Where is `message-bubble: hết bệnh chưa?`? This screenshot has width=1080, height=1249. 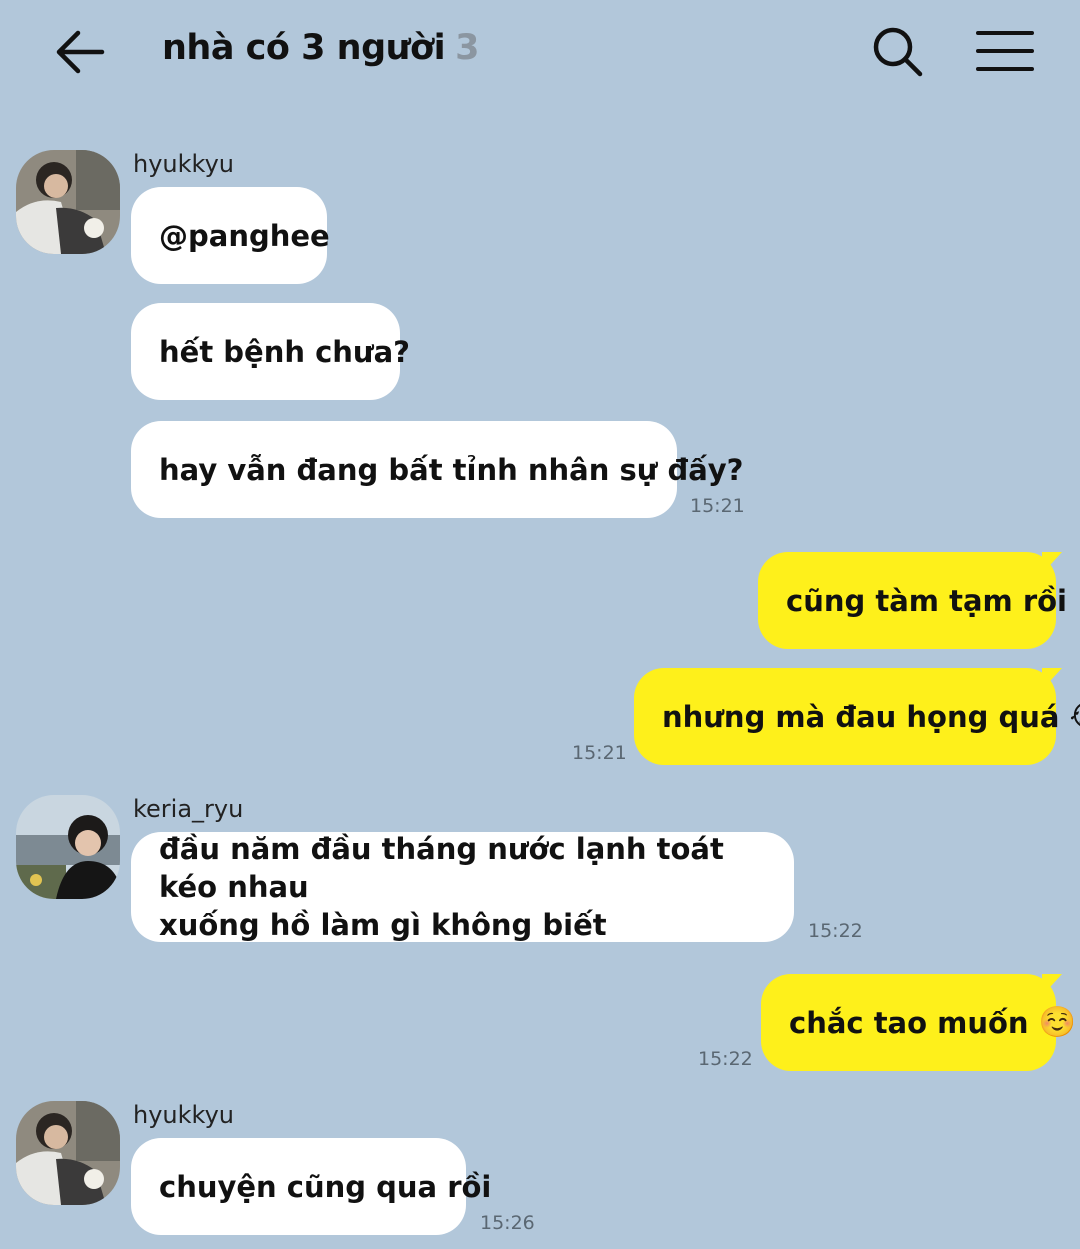 message-bubble: hết bệnh chưa? is located at coordinates (270, 351).